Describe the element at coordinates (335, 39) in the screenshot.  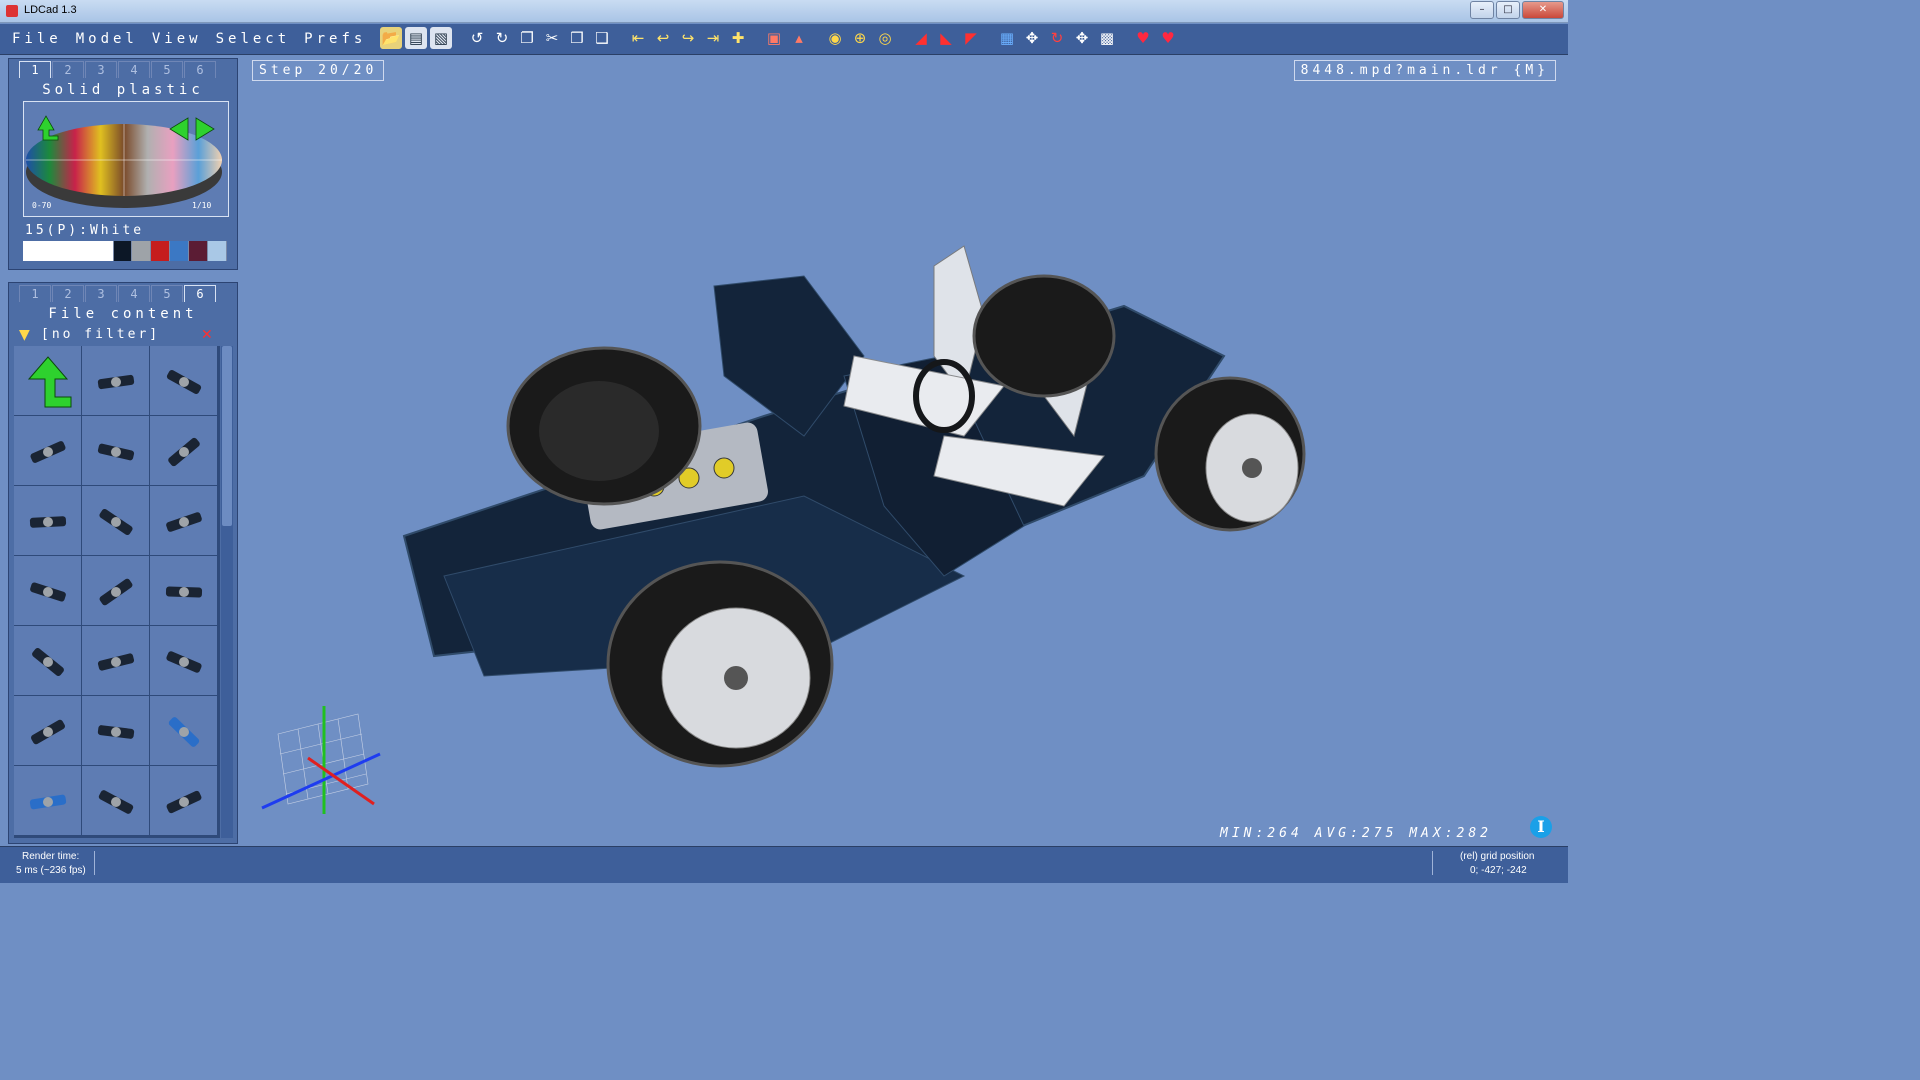
I see `menu-prefs: Prefs` at that location.